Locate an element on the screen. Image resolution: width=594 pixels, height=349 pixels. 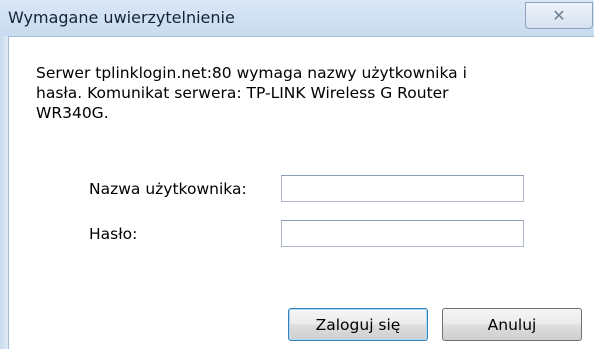
close-icon: ✕ is located at coordinates (559, 15).